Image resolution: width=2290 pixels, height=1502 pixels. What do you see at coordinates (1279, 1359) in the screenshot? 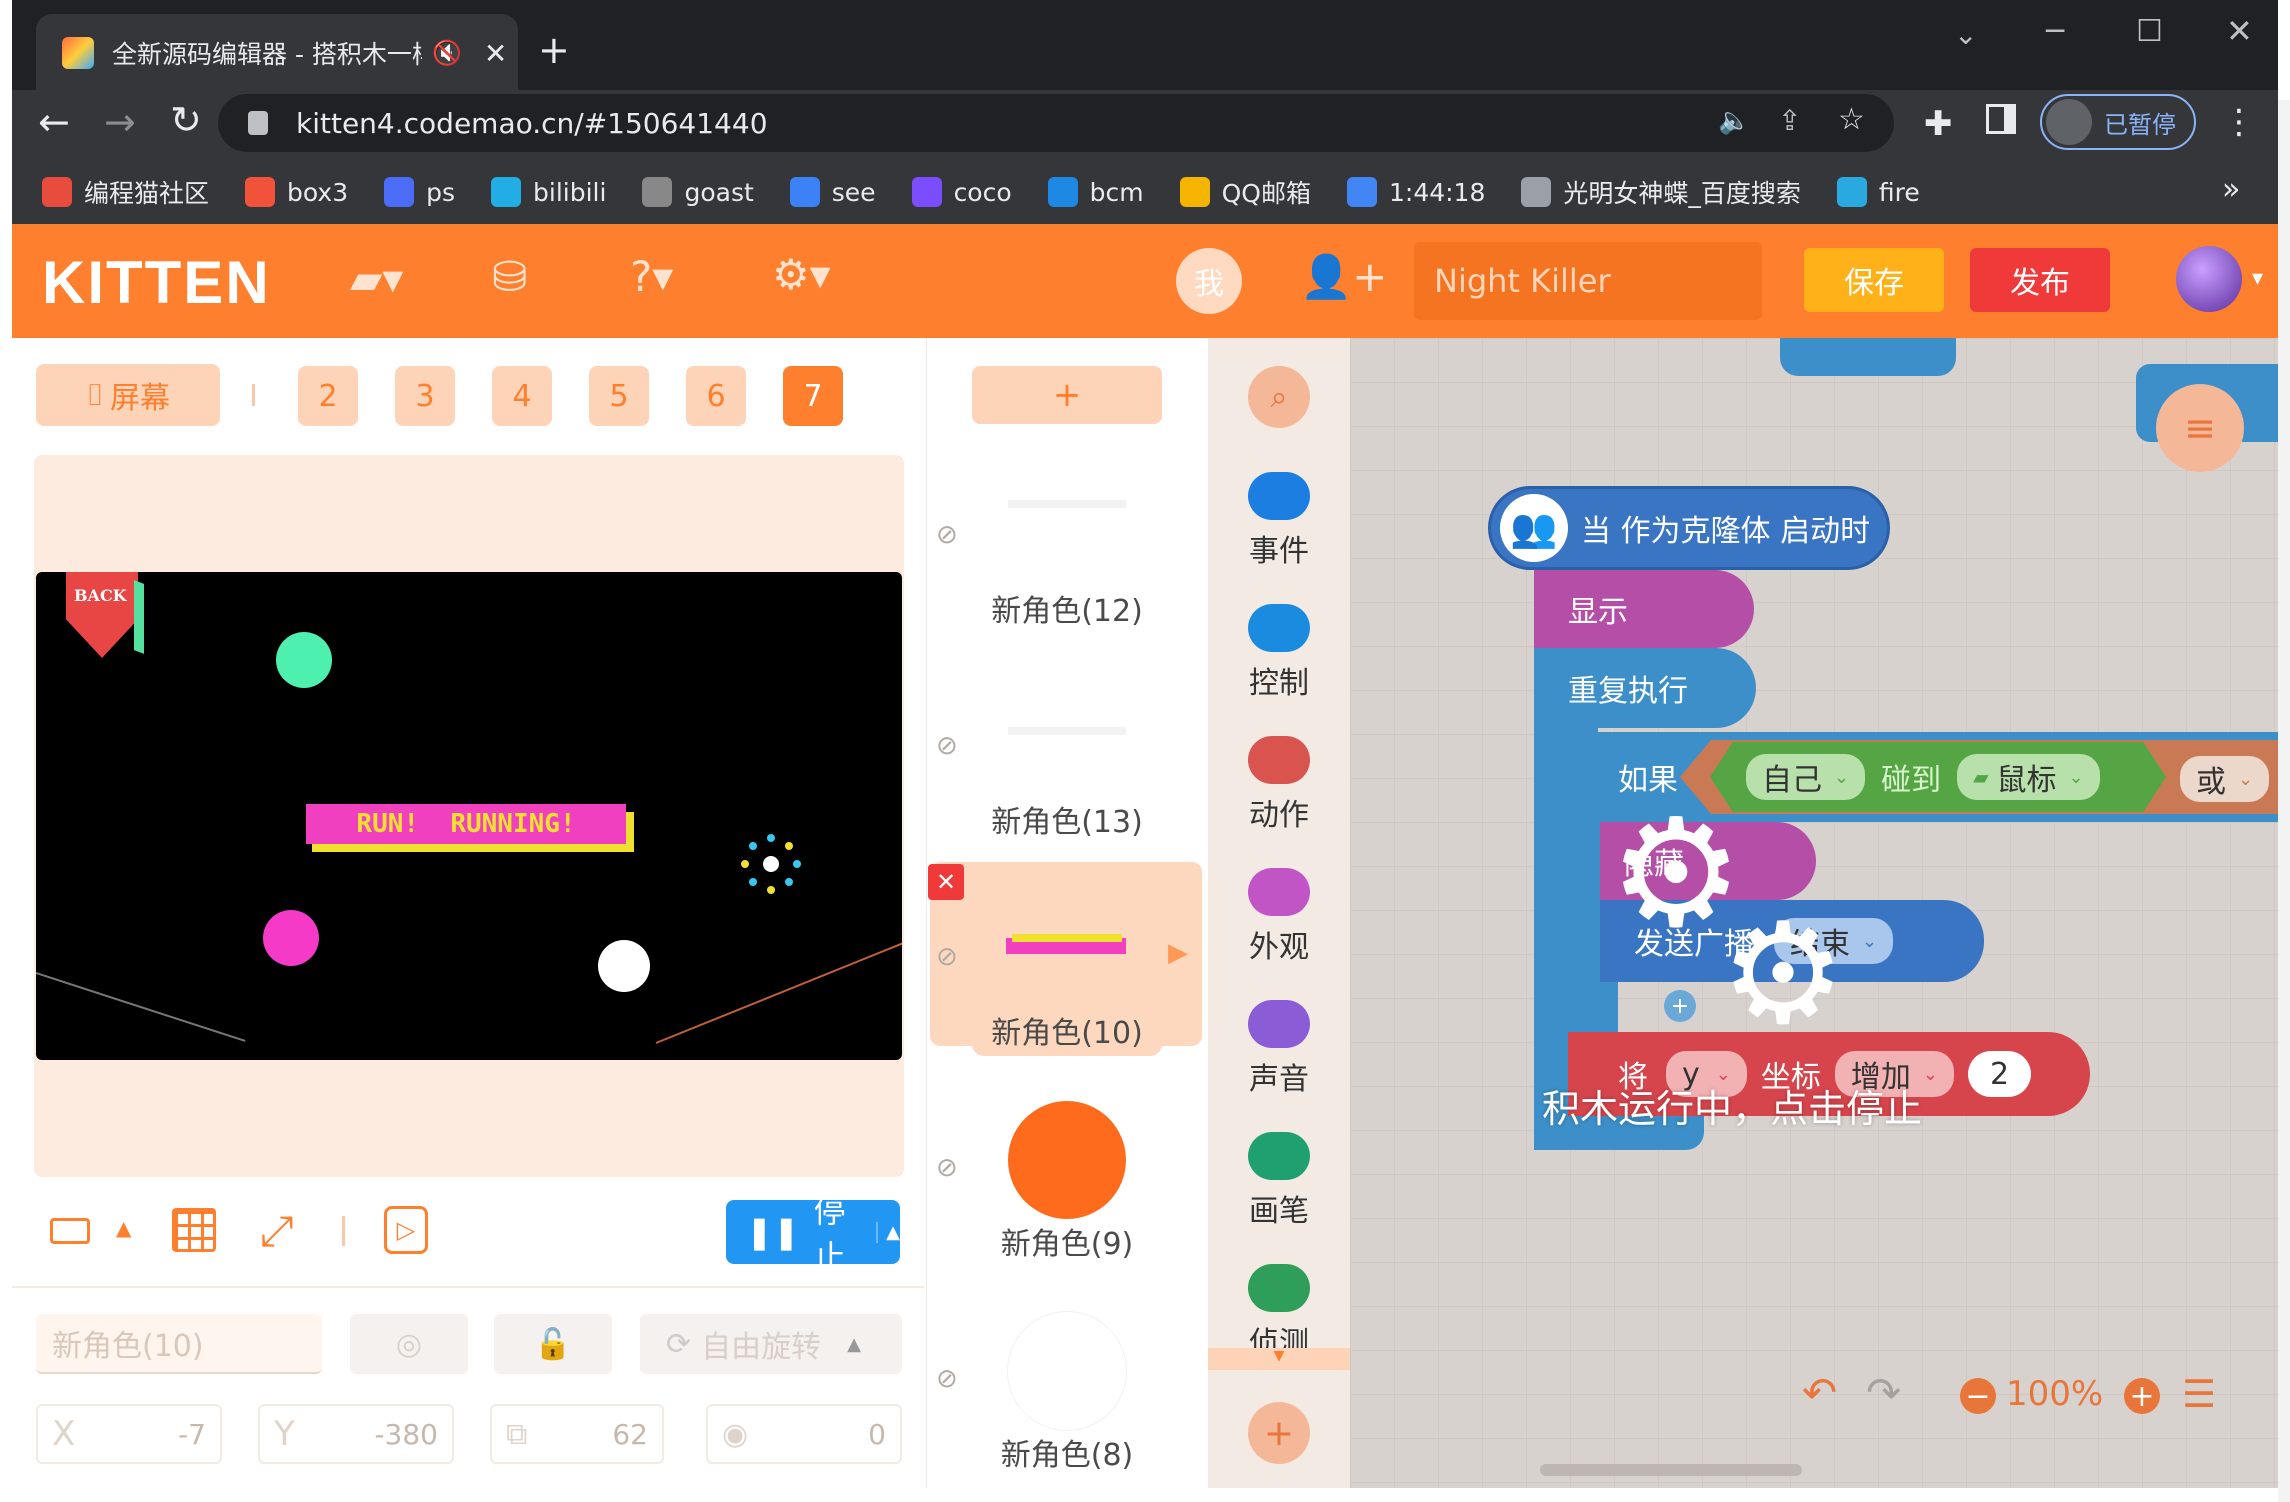
I see `category-scroll-down: ▼` at bounding box center [1279, 1359].